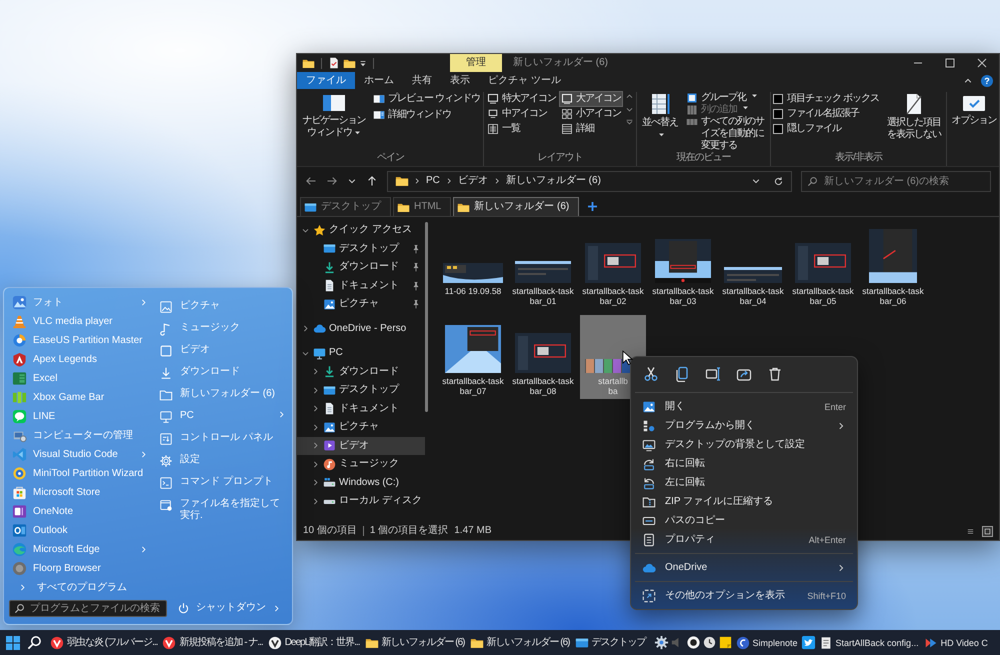  What do you see at coordinates (661, 642) in the screenshot?
I see `gear-icon` at bounding box center [661, 642].